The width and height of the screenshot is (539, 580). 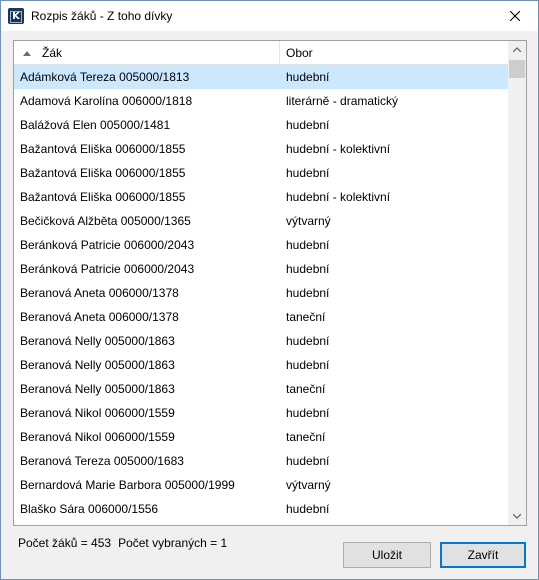 What do you see at coordinates (106, 101) in the screenshot?
I see `student-name-cell: Adamová Karolína 006000/1818` at bounding box center [106, 101].